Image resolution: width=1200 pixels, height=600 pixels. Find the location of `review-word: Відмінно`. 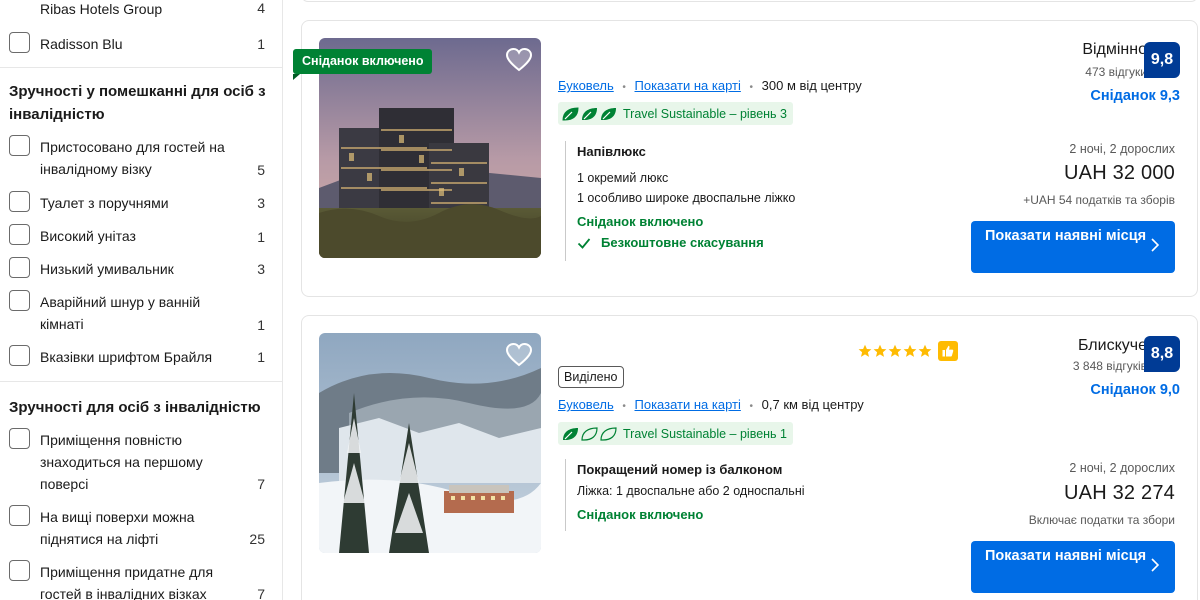

review-word: Відмінно is located at coordinates (1114, 49).